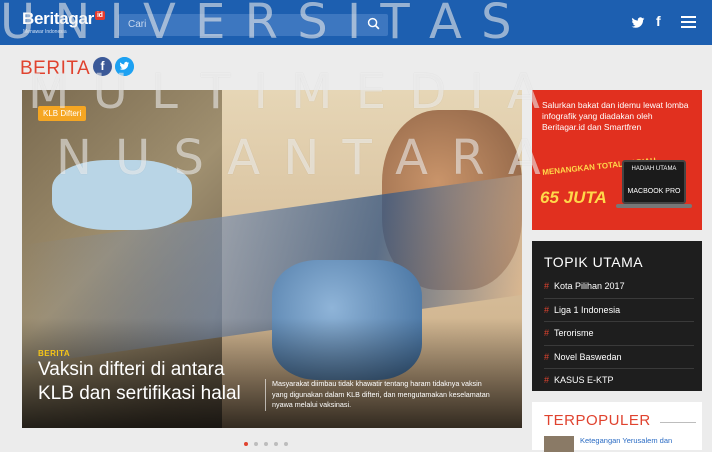 This screenshot has height=452, width=712. What do you see at coordinates (55, 68) in the screenshot?
I see `section-title: BERITA` at bounding box center [55, 68].